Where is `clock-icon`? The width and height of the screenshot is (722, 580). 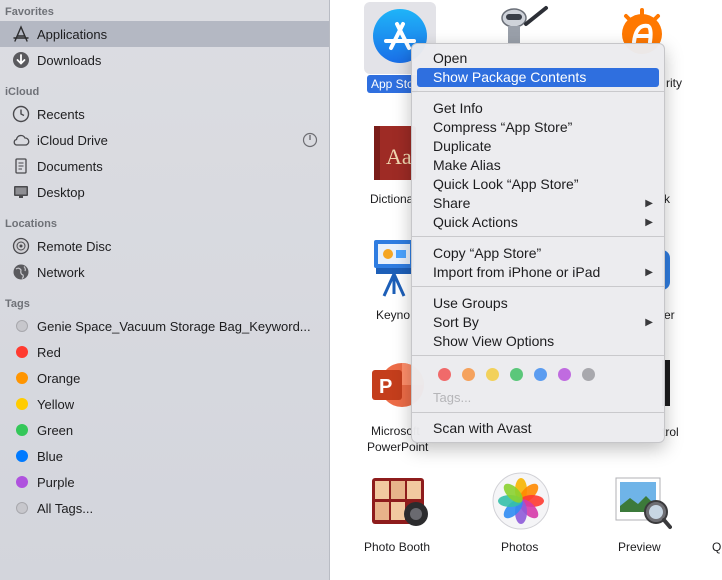
clock-icon is located at coordinates (21, 114).